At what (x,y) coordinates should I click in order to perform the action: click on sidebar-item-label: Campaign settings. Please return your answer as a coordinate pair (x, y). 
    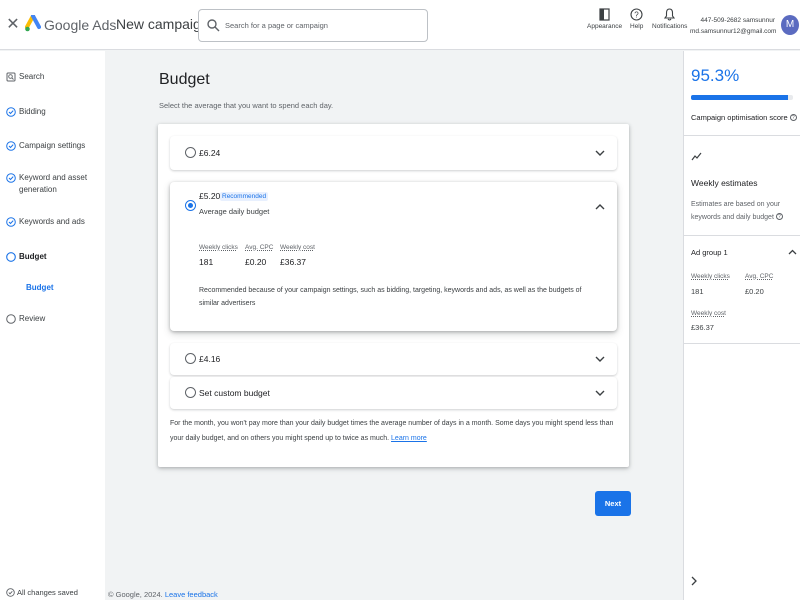
    Looking at the image, I should click on (52, 145).